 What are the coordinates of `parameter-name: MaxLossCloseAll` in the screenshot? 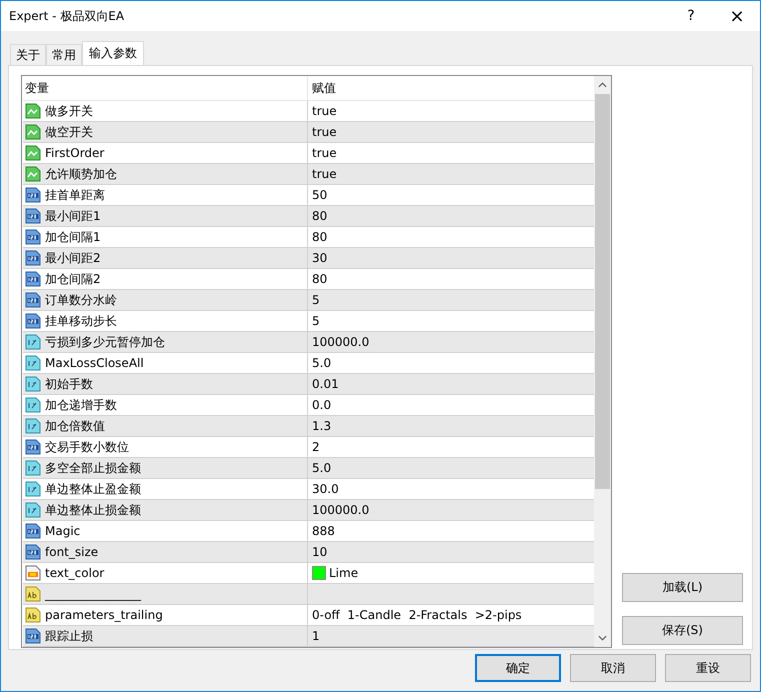 It's located at (94, 363).